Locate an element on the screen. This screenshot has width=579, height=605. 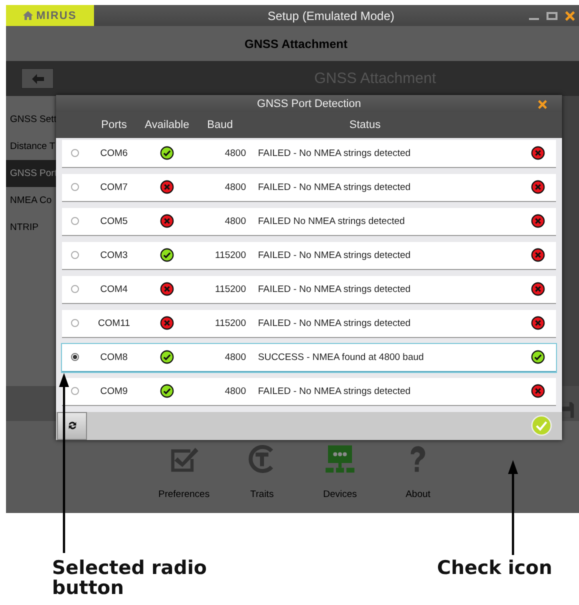
port-row: COM8 4800 SUCCESS - NMEA found at 4800 baud is located at coordinates (309, 358).